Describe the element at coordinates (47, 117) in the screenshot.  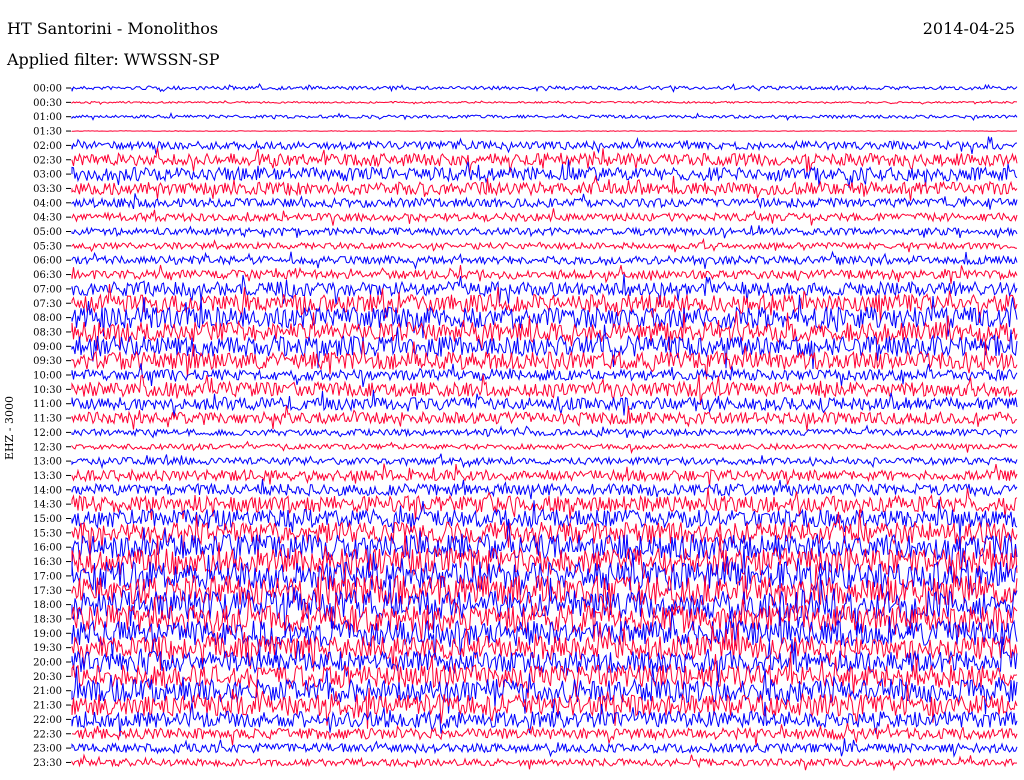
I see `row-label: 01:00` at that location.